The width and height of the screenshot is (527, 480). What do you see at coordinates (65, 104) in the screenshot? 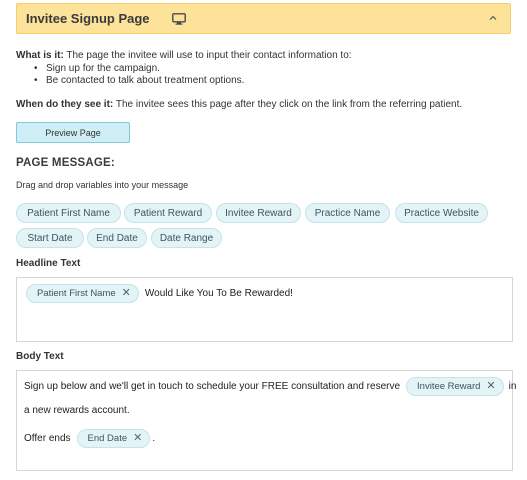
I see `when-label: When do they see it:` at bounding box center [65, 104].